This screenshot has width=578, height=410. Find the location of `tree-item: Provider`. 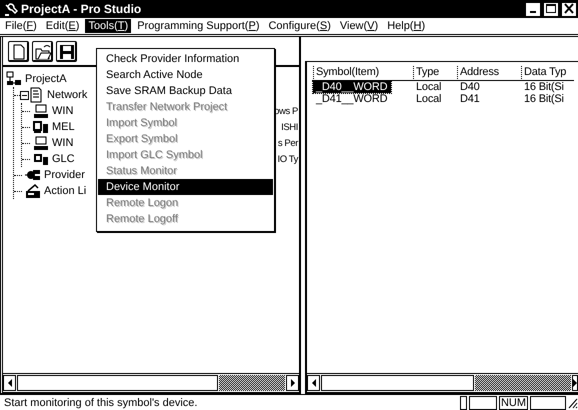

tree-item: Provider is located at coordinates (64, 175).